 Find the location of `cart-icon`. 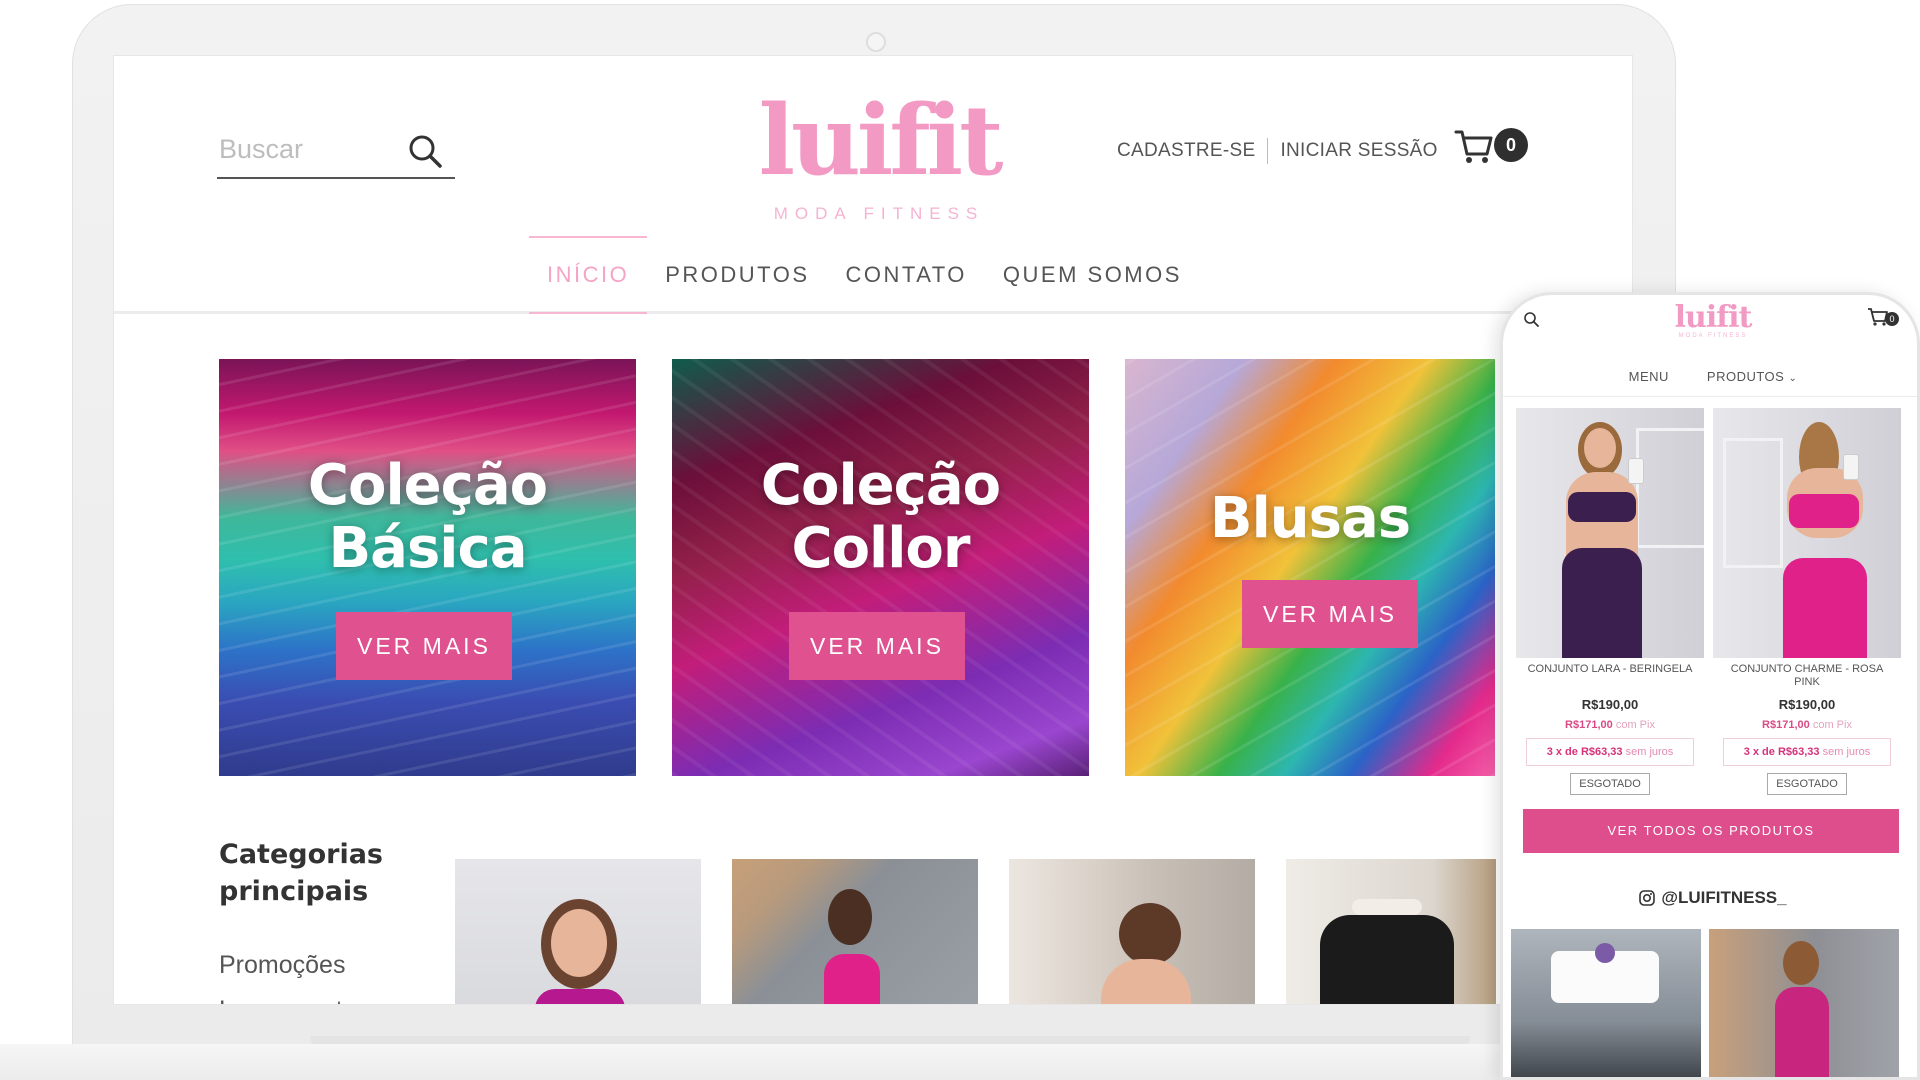

cart-icon is located at coordinates (1473, 146).